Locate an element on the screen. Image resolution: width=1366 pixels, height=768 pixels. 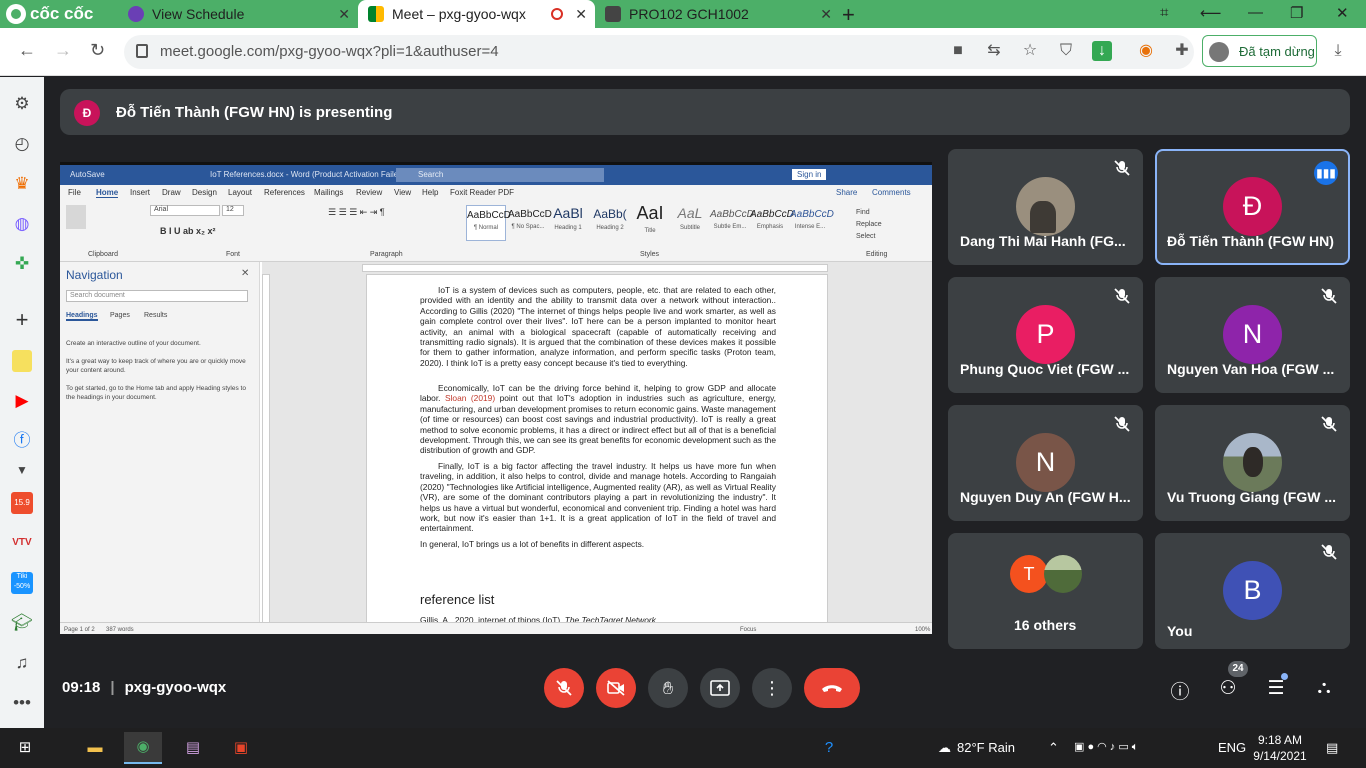
graduation-cap-icon: 🎓︎ is located at coordinates (22, 623).